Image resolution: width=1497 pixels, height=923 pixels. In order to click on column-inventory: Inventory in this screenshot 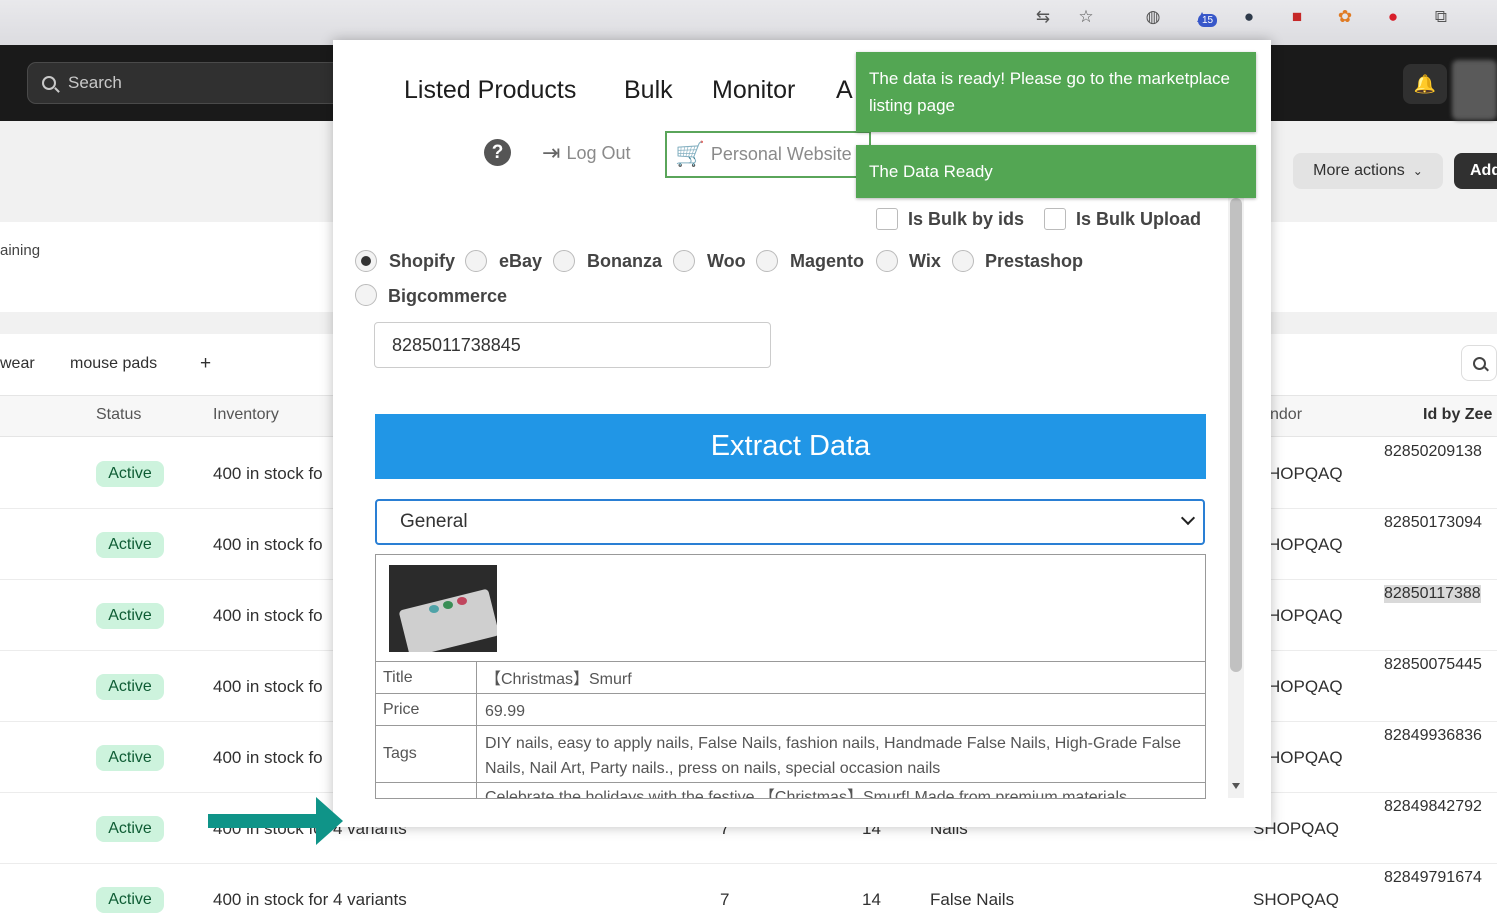, I will do `click(246, 415)`.